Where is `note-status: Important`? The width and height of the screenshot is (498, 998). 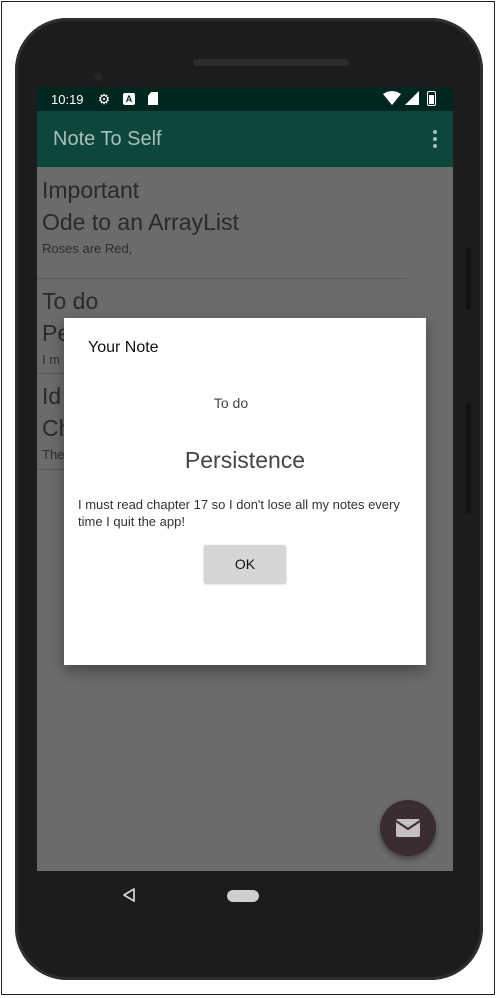 note-status: Important is located at coordinates (91, 190).